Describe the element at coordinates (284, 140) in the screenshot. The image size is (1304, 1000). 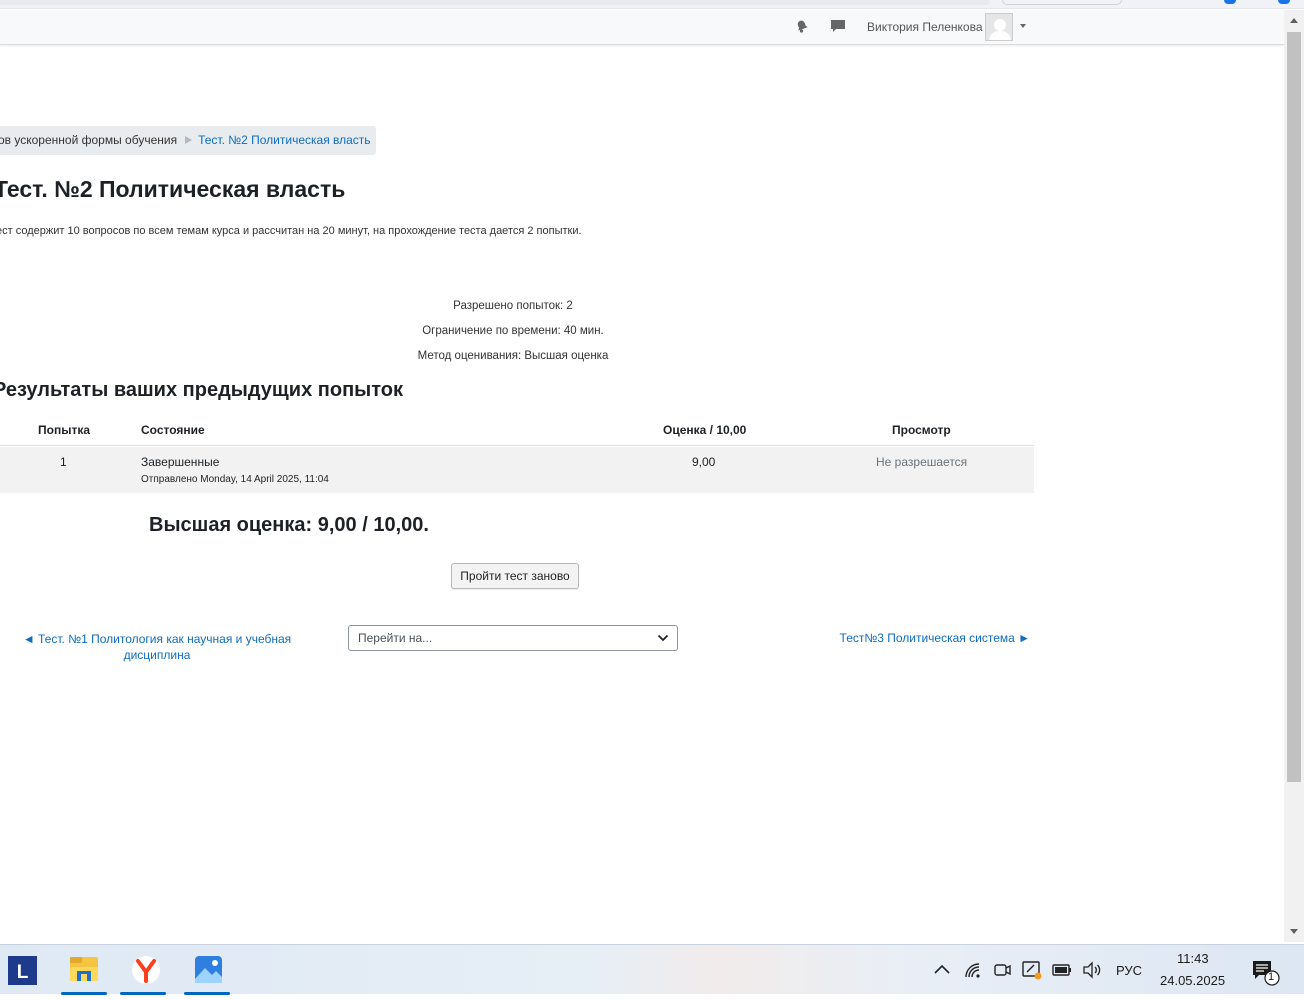
I see `breadcrumb-quiz: Тест. №2 Политическая власть` at that location.